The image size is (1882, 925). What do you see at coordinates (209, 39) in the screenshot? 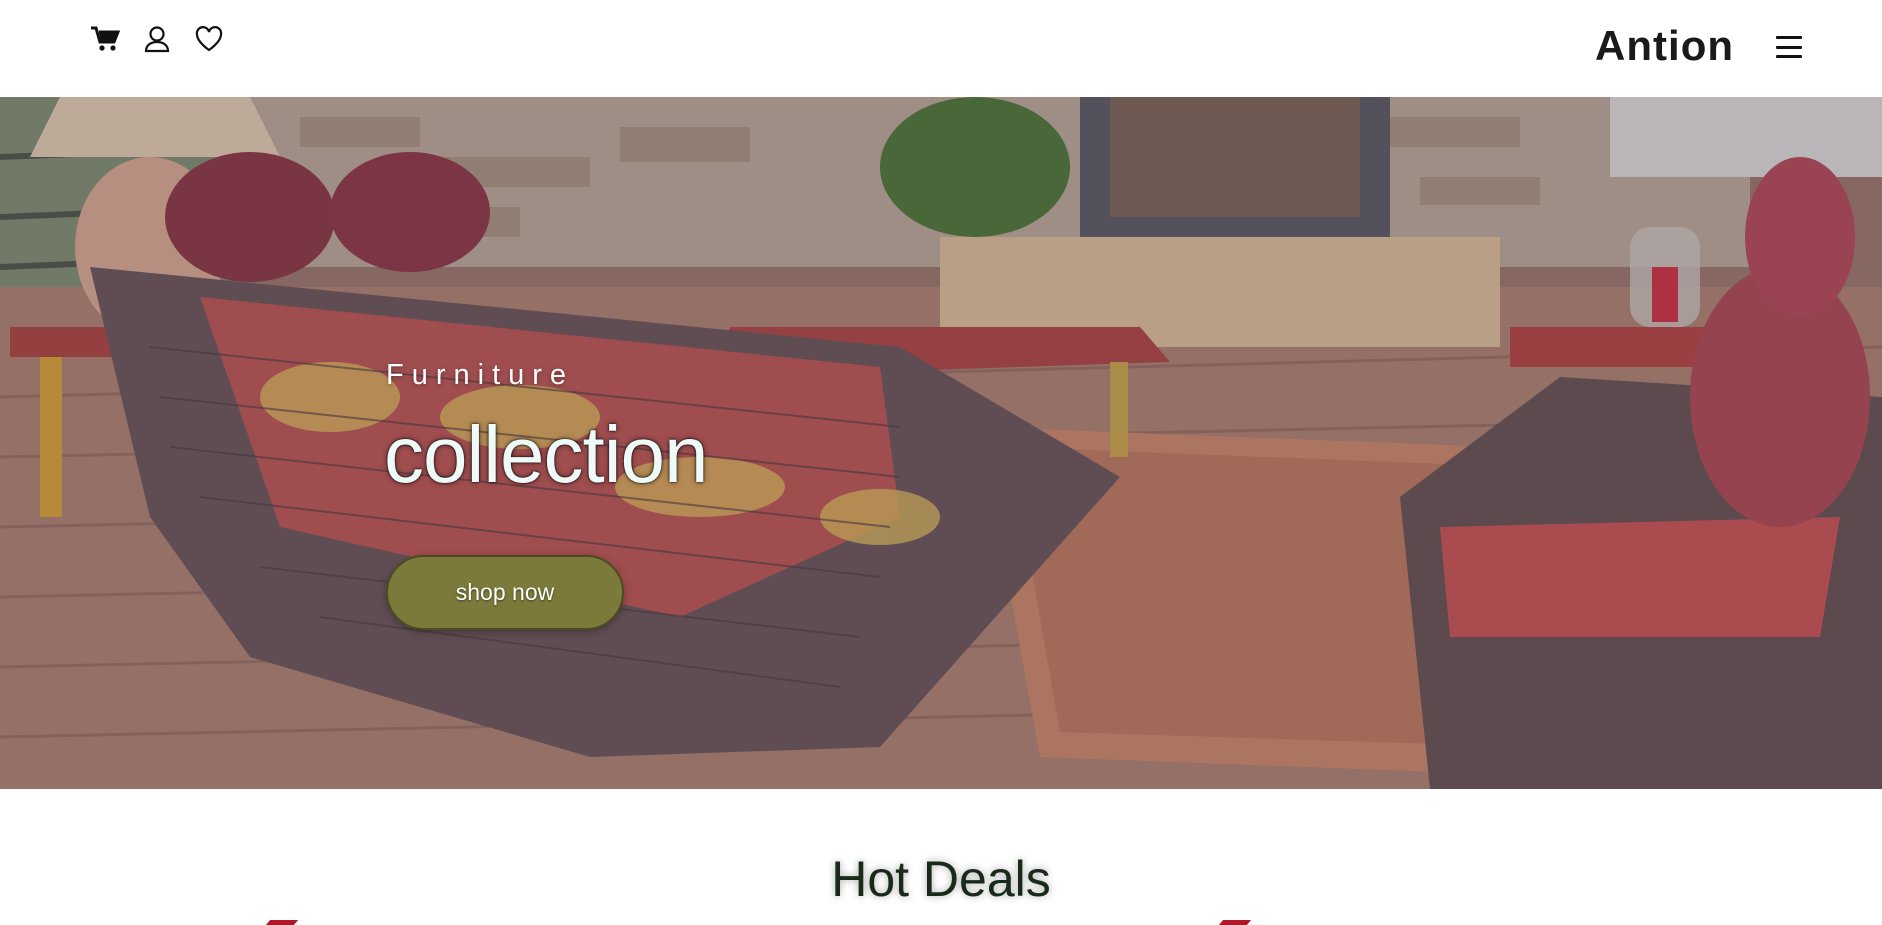
I see `heart-icon` at bounding box center [209, 39].